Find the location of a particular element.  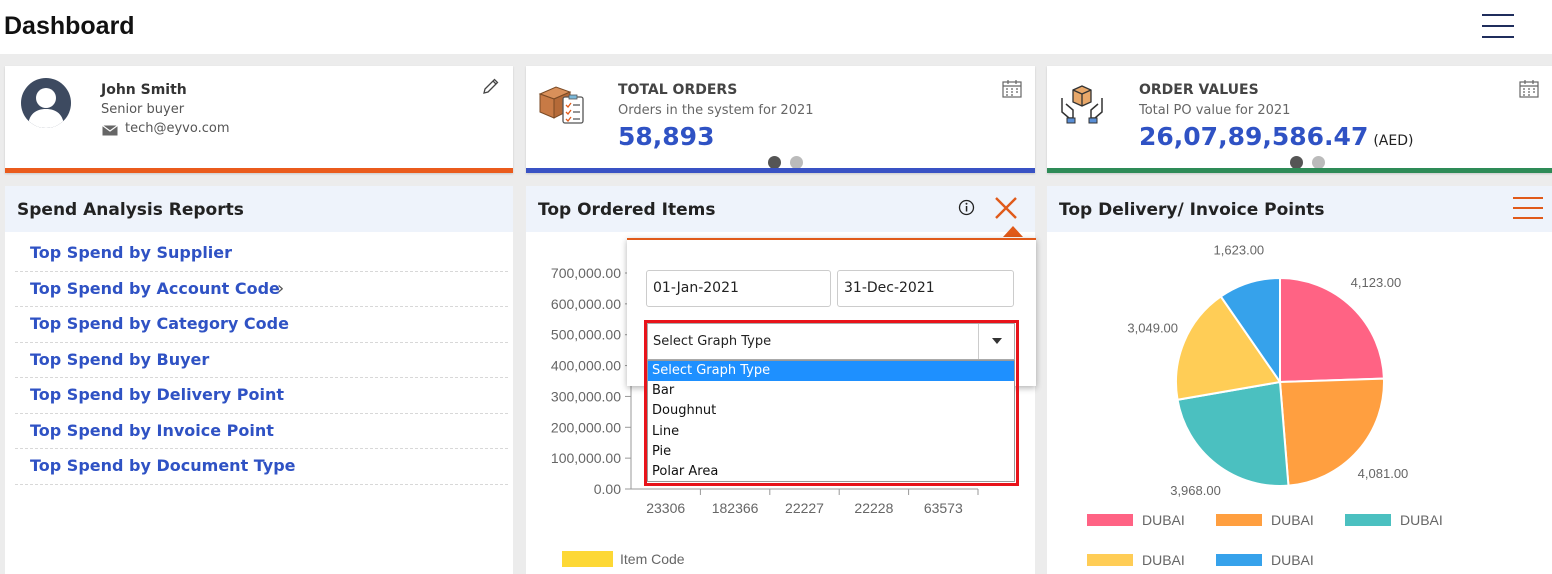

legend-label: Item Code is located at coordinates (652, 559).